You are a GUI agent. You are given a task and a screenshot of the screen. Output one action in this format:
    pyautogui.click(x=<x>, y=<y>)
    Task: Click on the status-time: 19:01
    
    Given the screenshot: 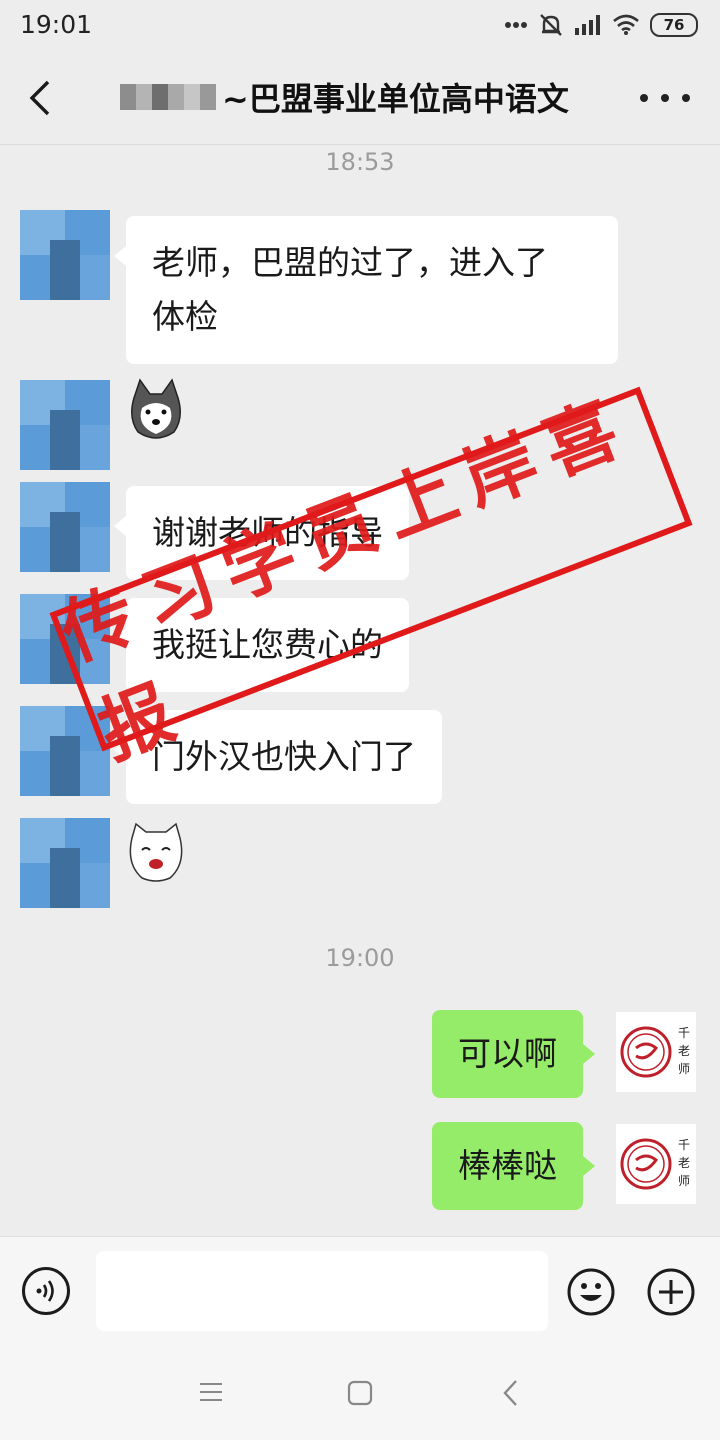 What is the action you would take?
    pyautogui.click(x=56, y=24)
    